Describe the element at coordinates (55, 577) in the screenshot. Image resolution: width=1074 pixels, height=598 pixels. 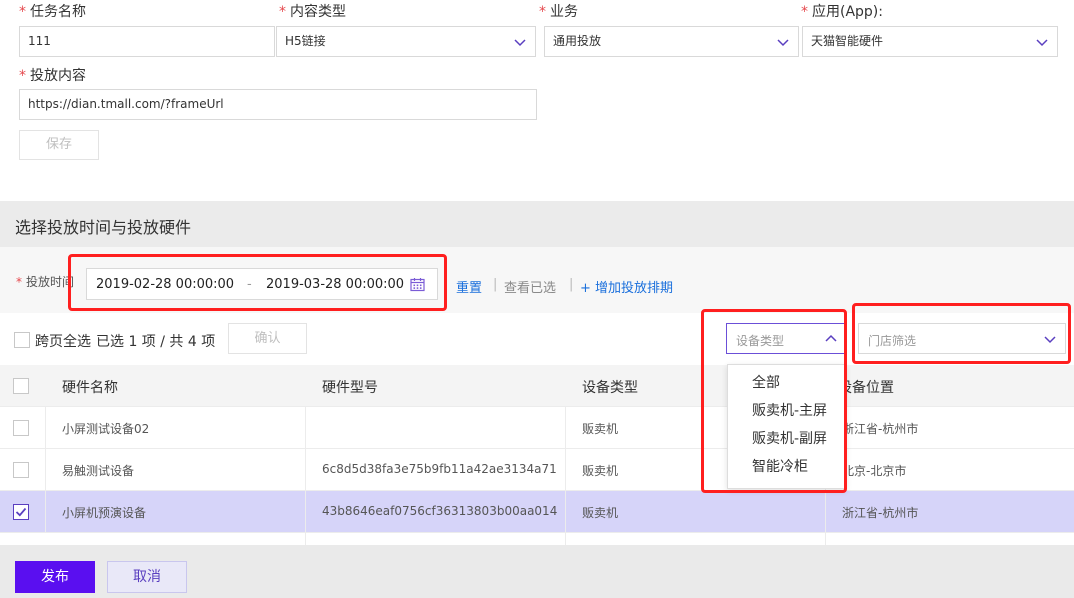
I see `publish-button: 发布` at that location.